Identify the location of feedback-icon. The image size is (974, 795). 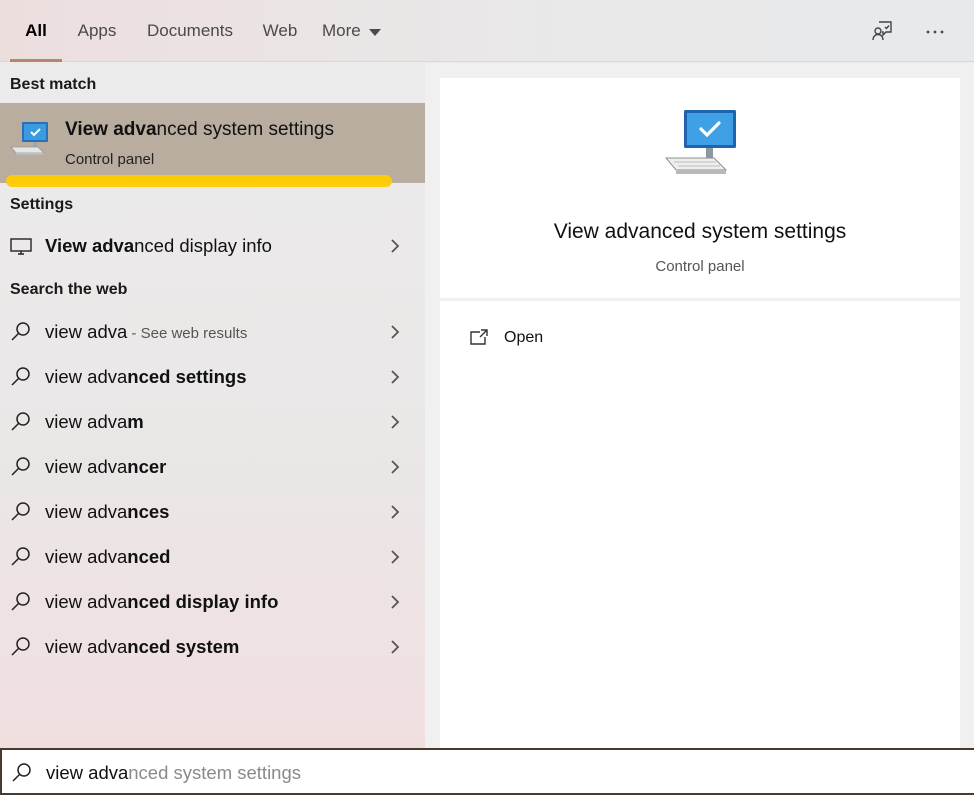
(882, 31).